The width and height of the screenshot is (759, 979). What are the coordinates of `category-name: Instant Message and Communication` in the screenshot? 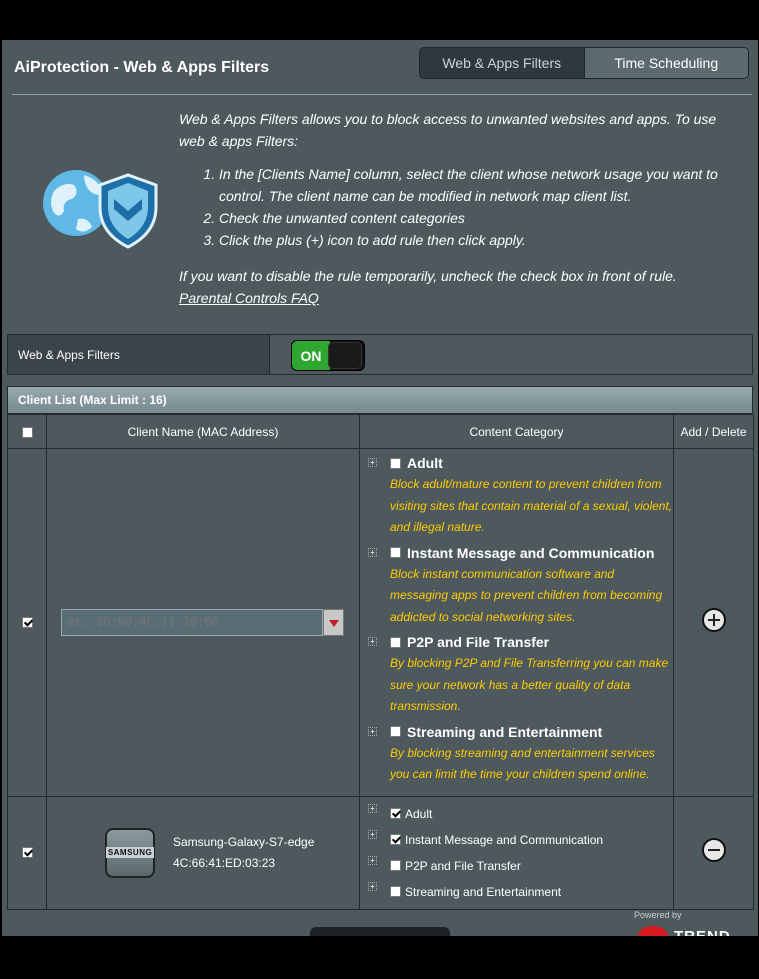 It's located at (531, 552).